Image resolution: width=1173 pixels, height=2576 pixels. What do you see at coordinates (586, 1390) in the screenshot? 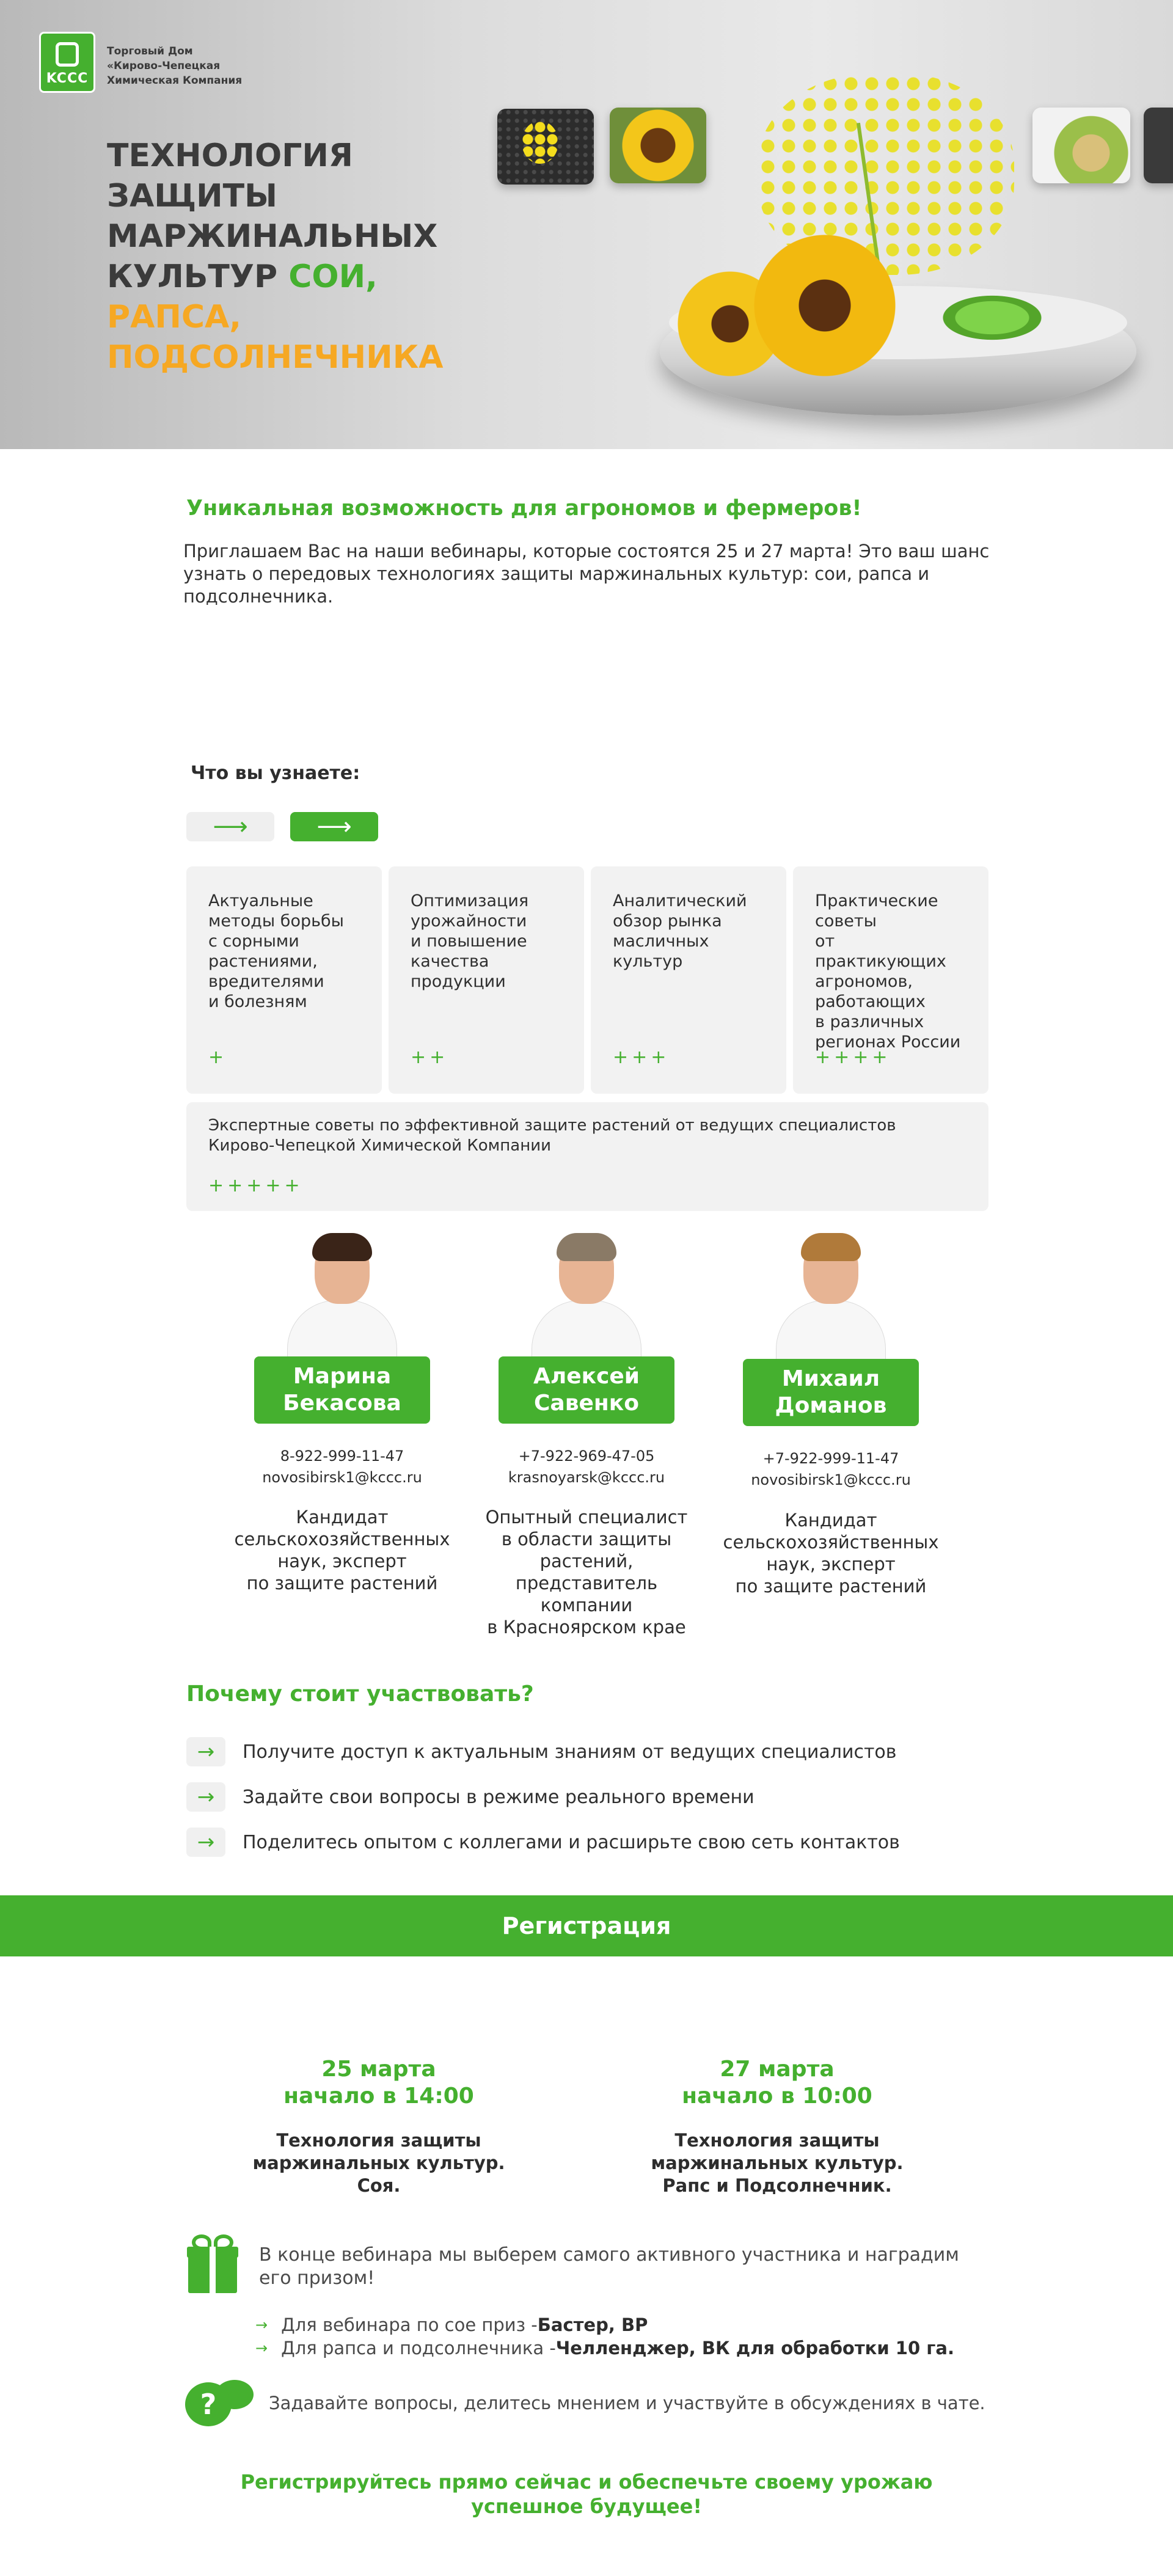
I see `expert-name-badge: Алексей Савенко` at bounding box center [586, 1390].